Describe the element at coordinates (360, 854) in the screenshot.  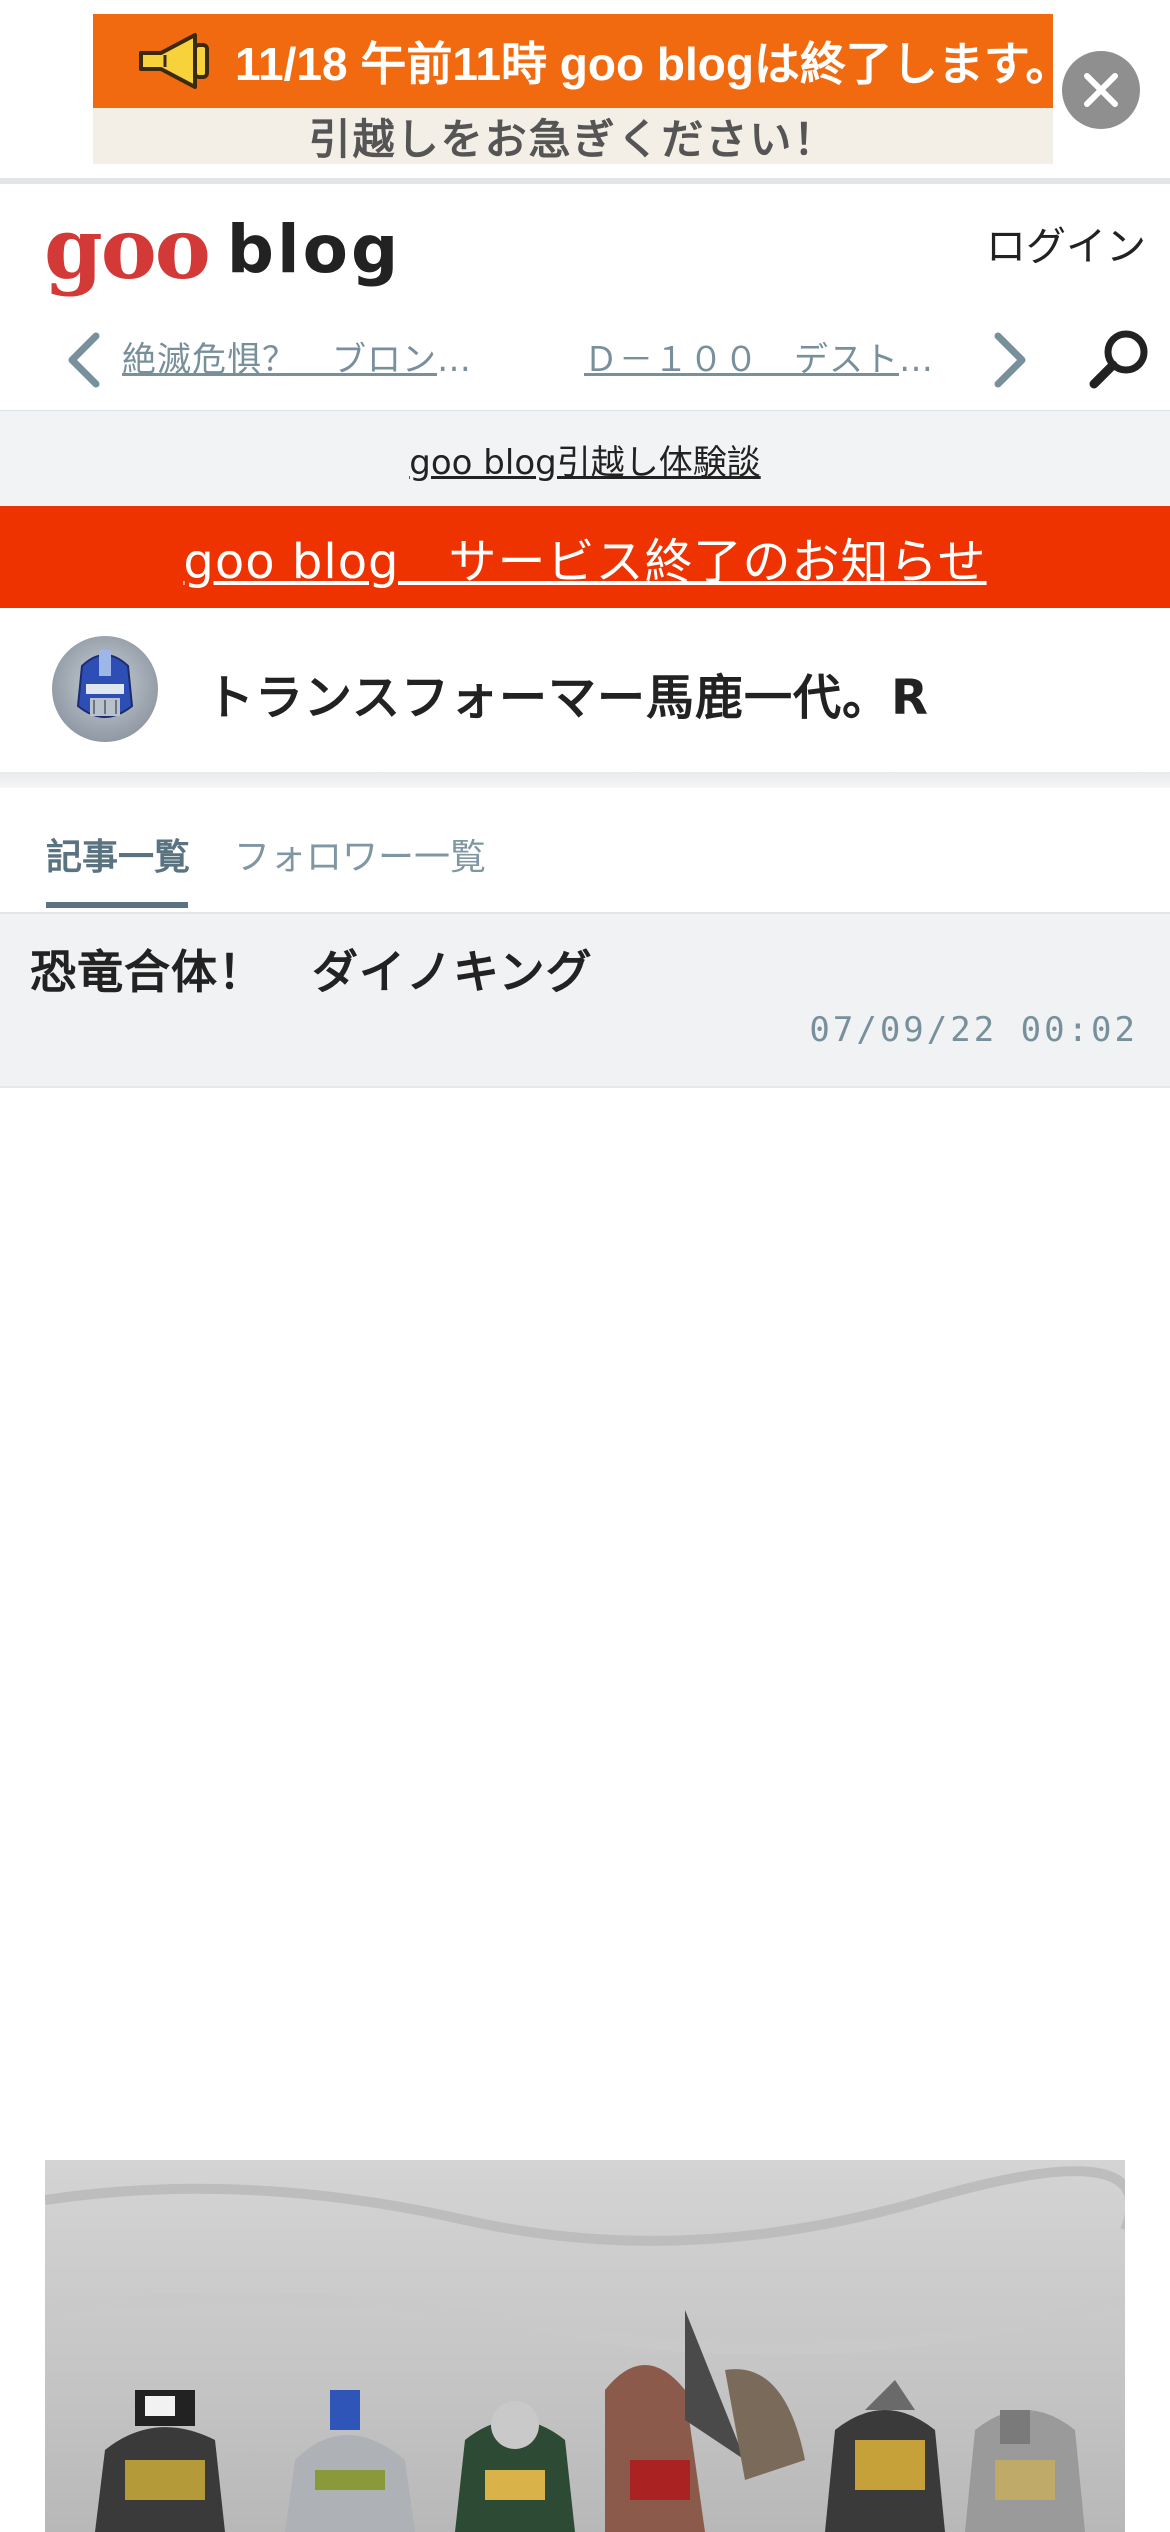
I see `tab-followers: フォロワー一覧` at that location.